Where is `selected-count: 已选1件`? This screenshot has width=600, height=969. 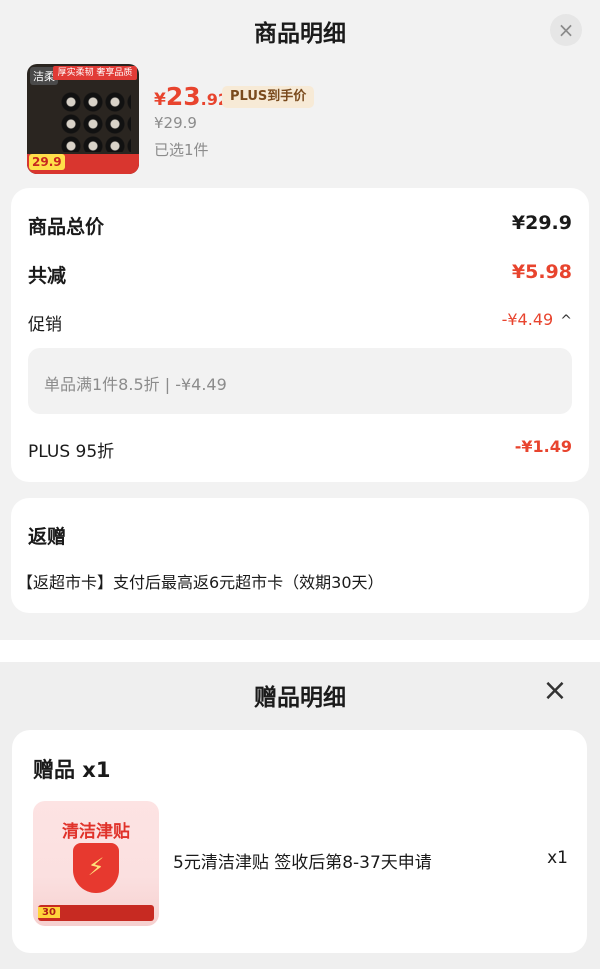 selected-count: 已选1件 is located at coordinates (181, 150).